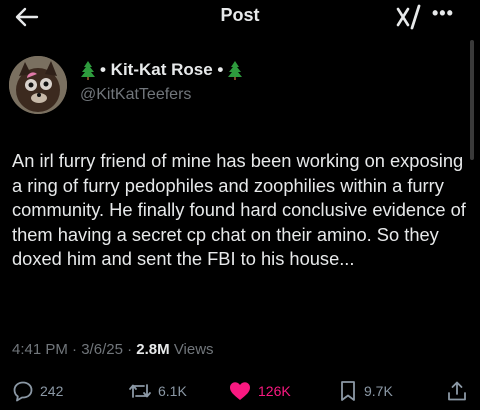 Image resolution: width=480 pixels, height=410 pixels. I want to click on xai-grok-icon, so click(409, 17).